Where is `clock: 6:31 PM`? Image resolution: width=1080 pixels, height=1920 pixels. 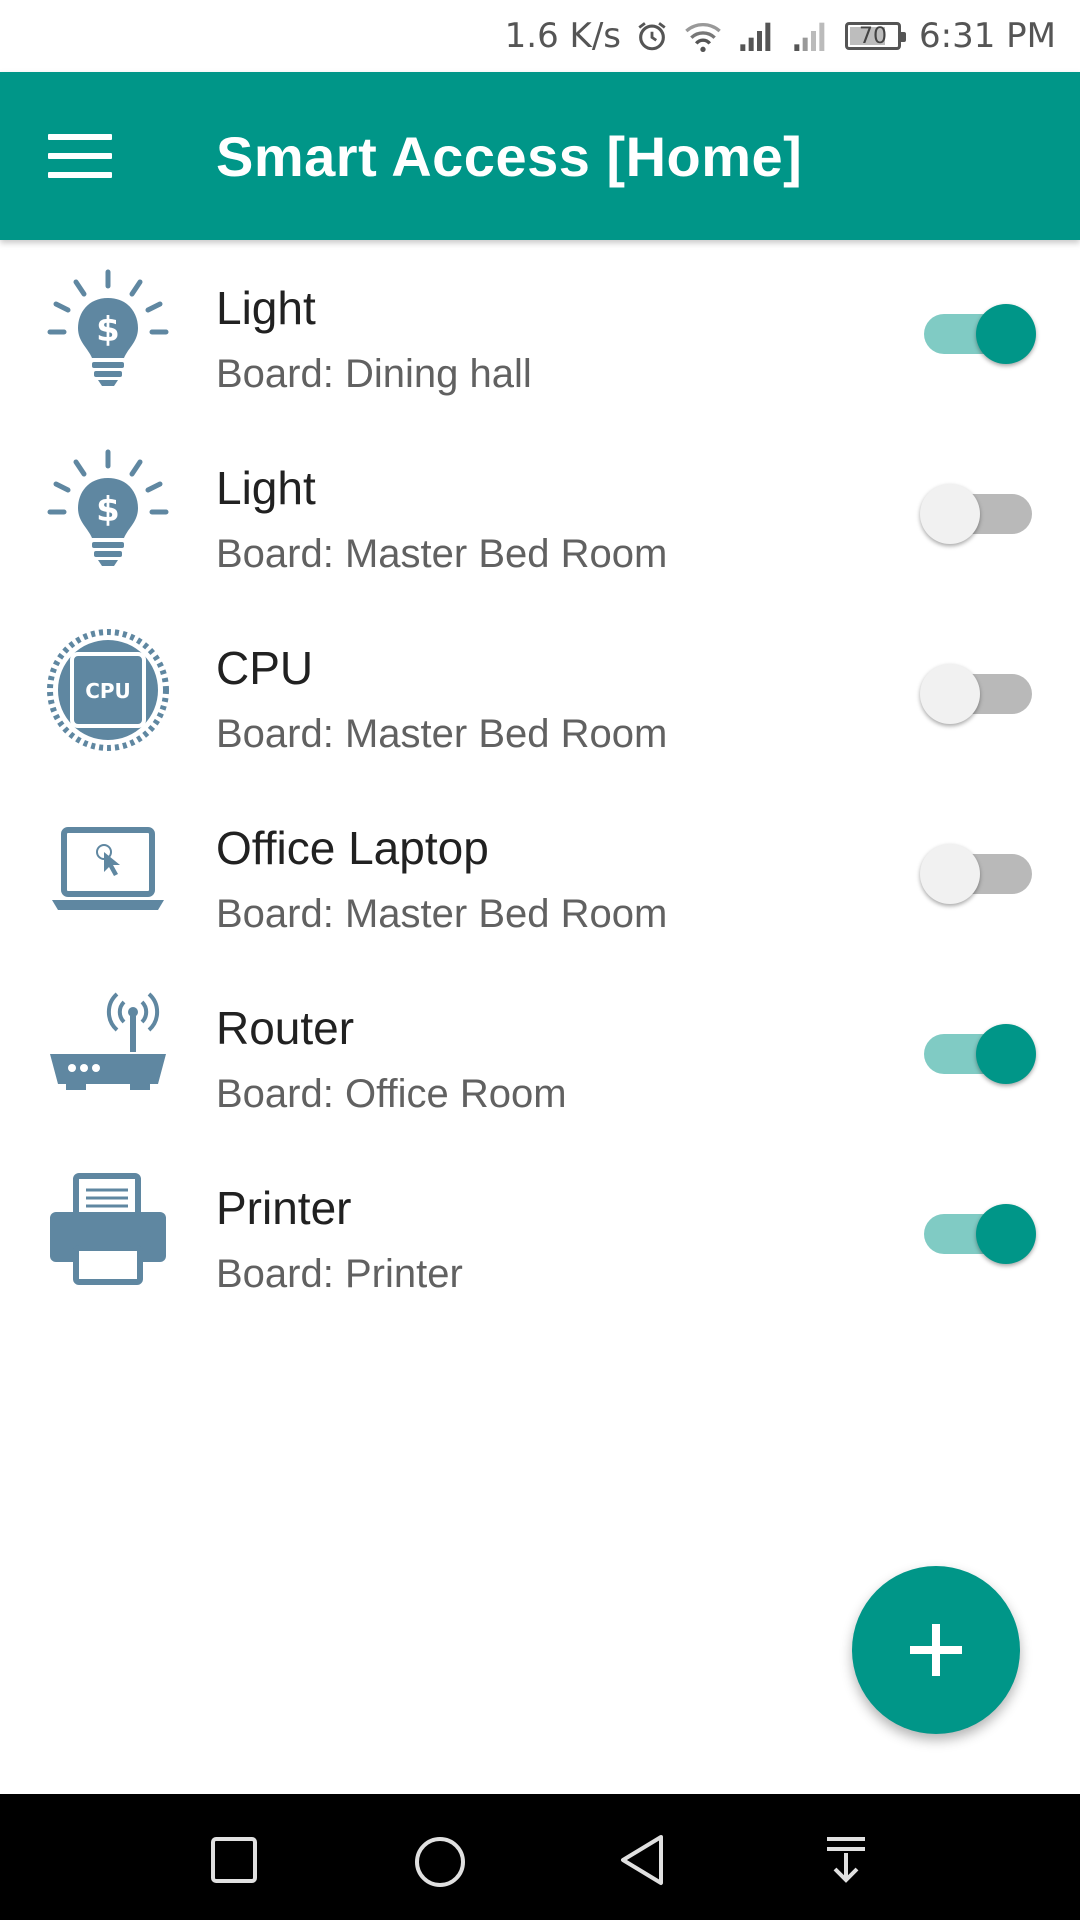 clock: 6:31 PM is located at coordinates (987, 36).